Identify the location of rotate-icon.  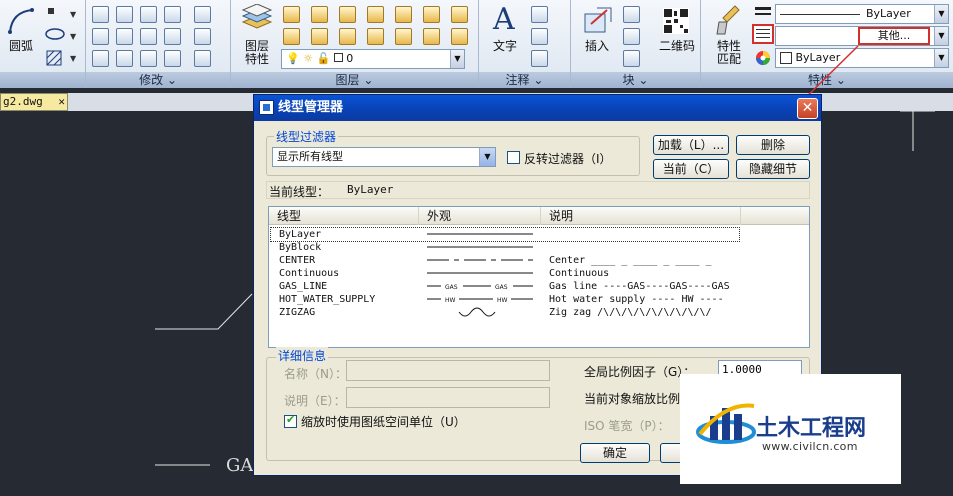
(124, 58).